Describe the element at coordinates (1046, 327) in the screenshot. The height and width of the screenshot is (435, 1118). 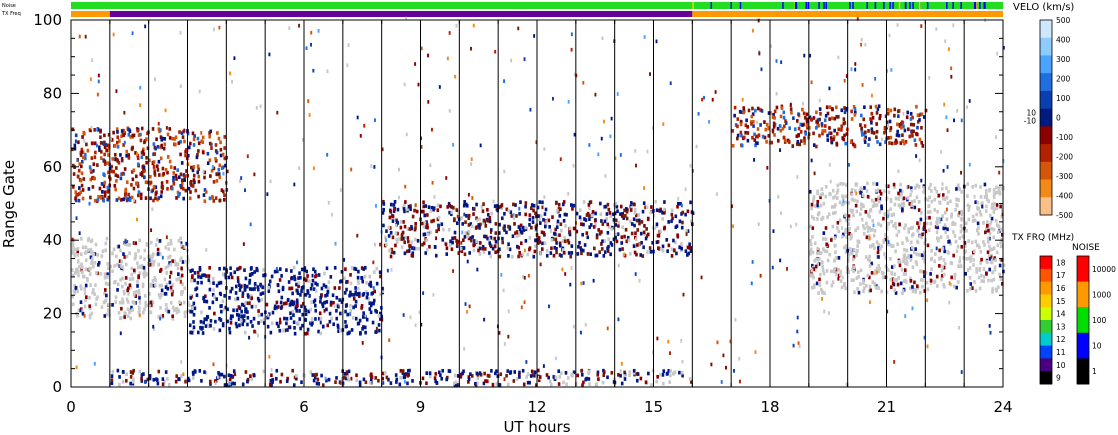
I see `txfreq-swatch` at that location.